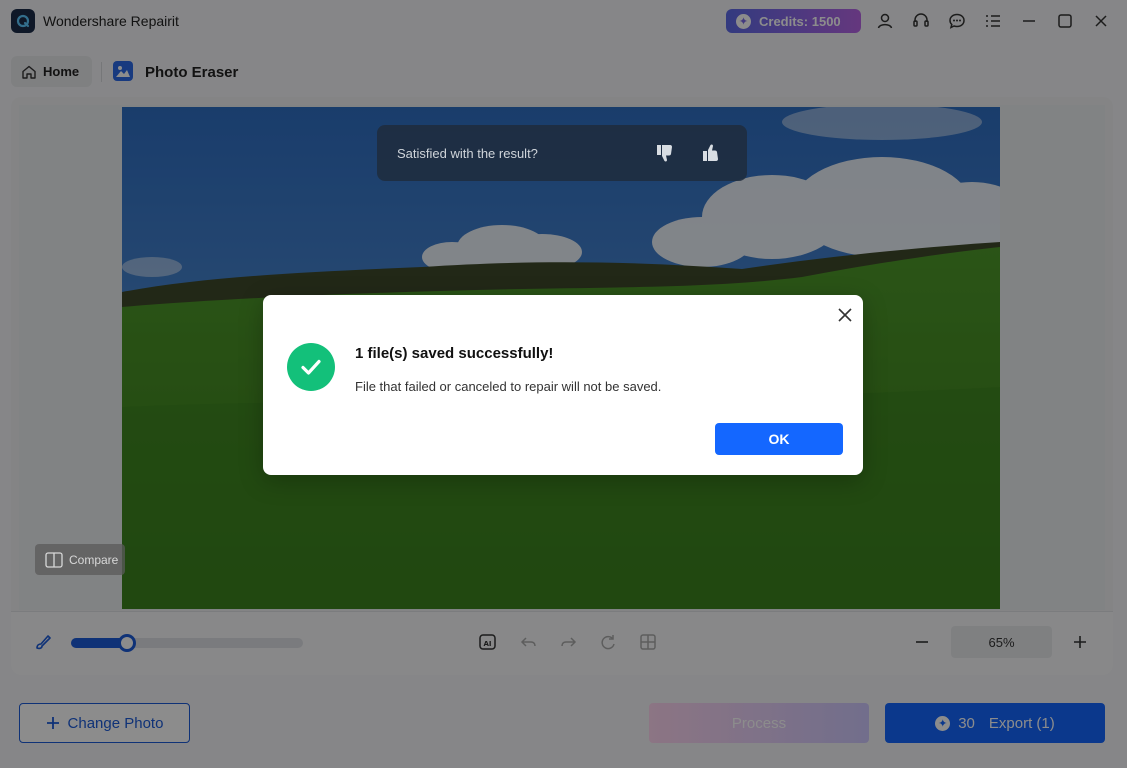 This screenshot has height=768, width=1127. What do you see at coordinates (54, 559) in the screenshot?
I see `compare-split-icon` at bounding box center [54, 559].